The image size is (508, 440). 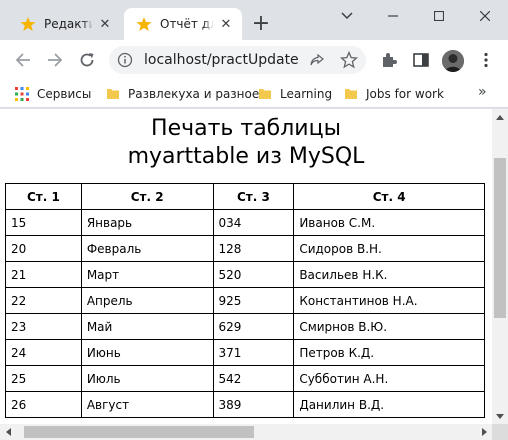 I want to click on table-row: 22 Апрель 925 Константинов Н.А., so click(x=245, y=300).